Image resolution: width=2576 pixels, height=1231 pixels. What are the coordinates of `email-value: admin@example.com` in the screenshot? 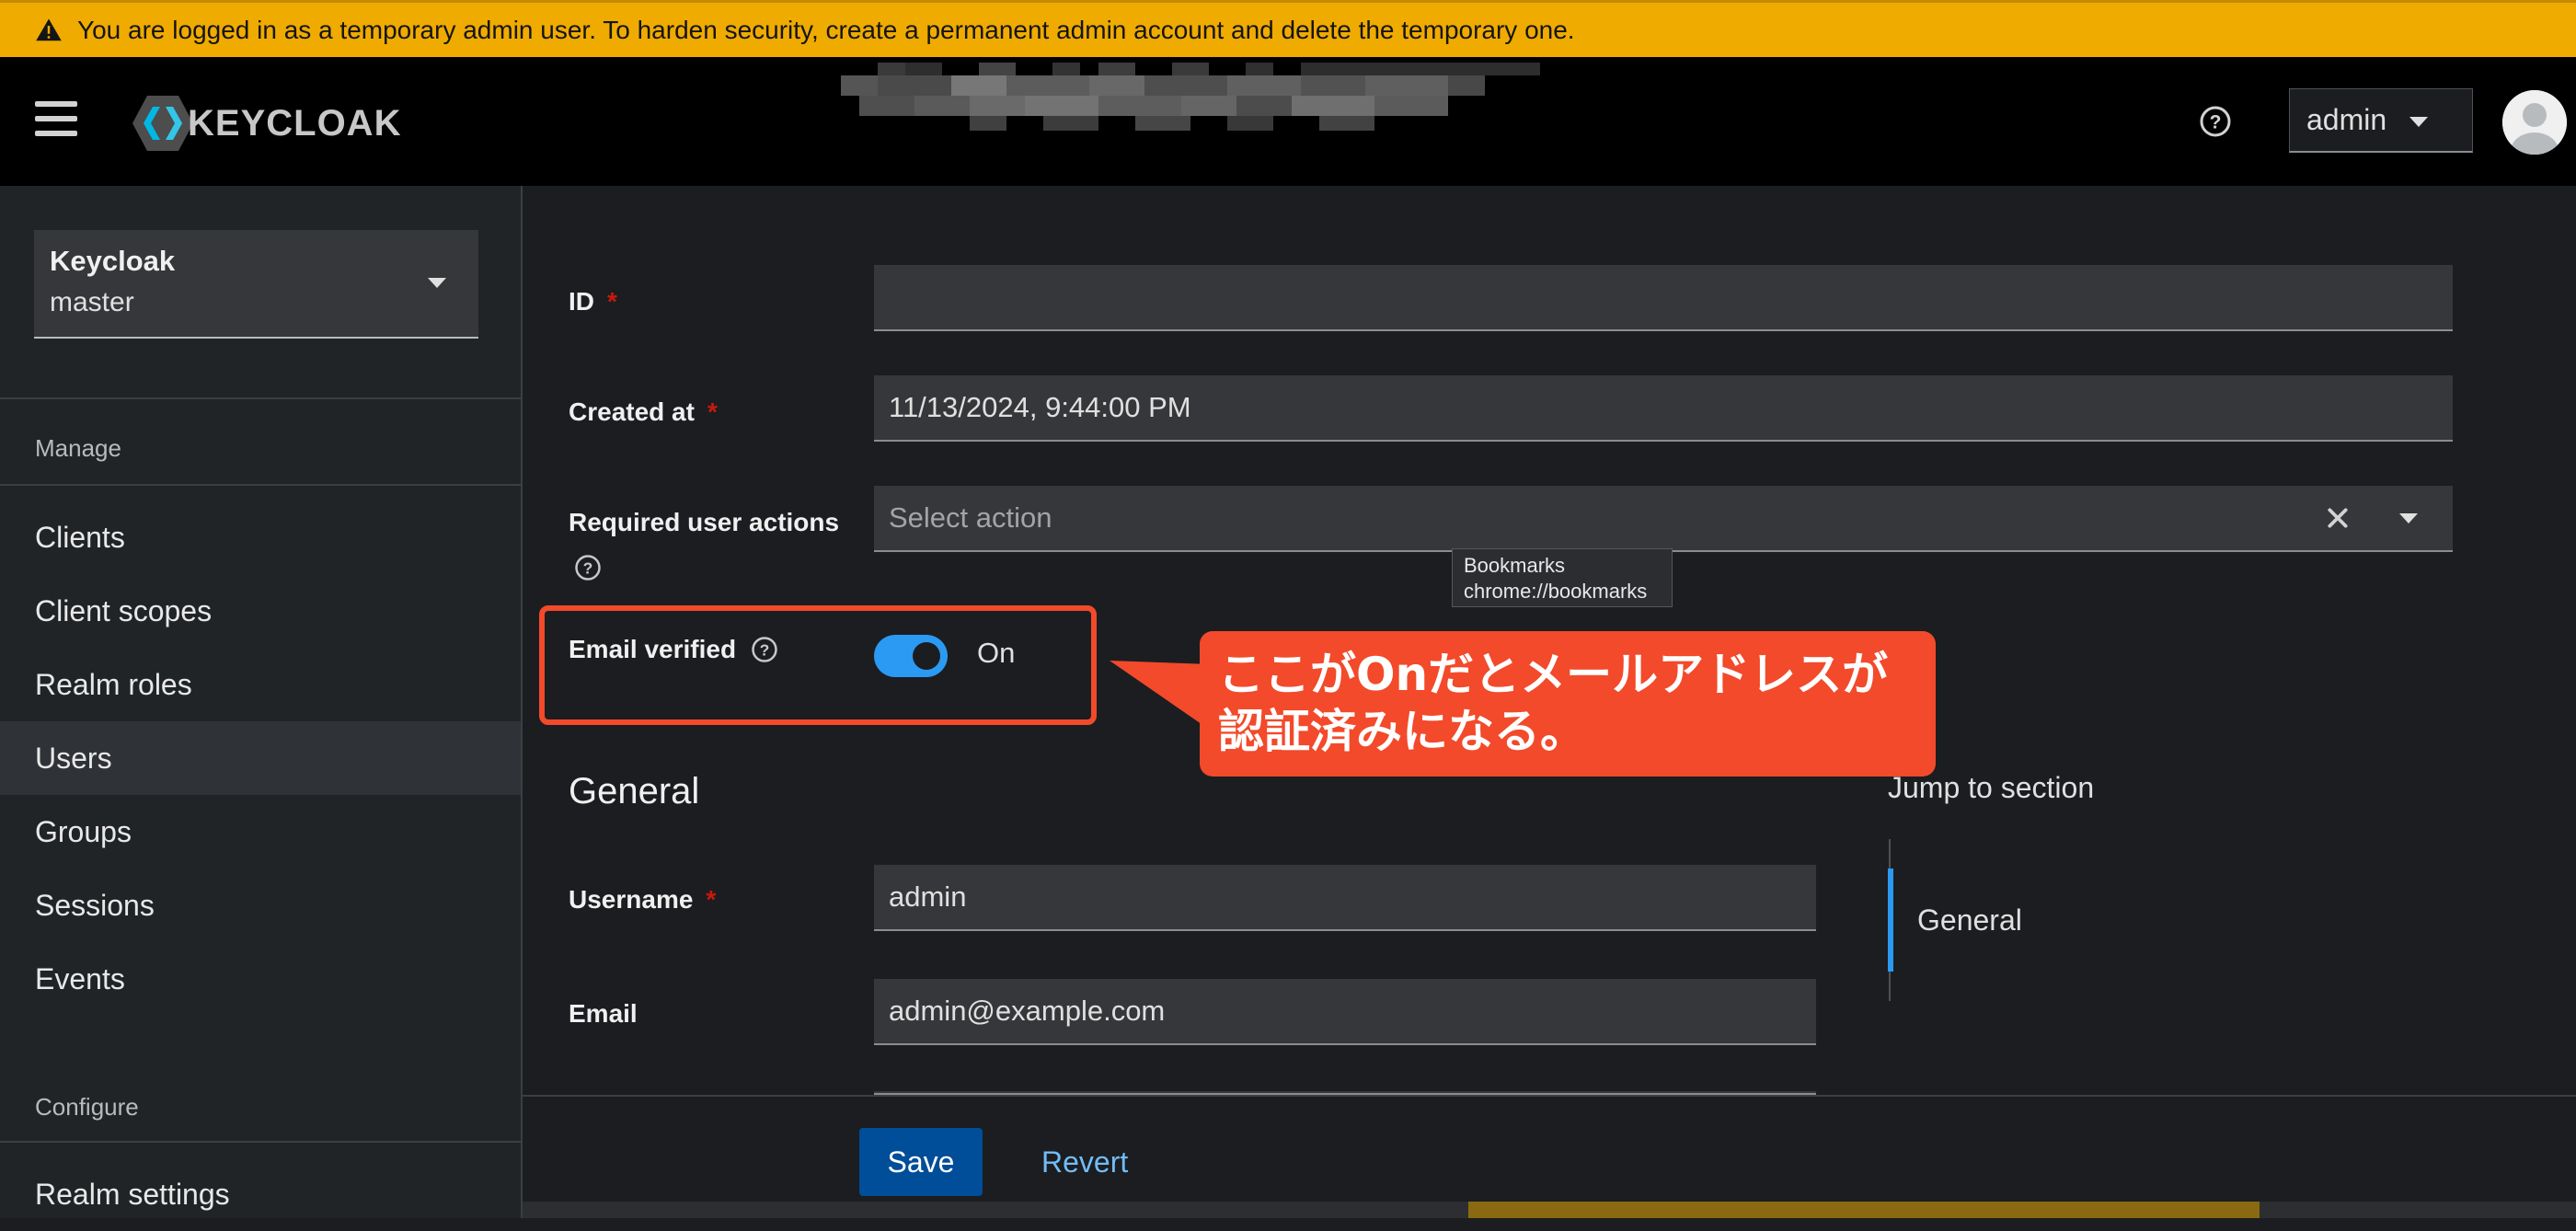 It's located at (1027, 1011).